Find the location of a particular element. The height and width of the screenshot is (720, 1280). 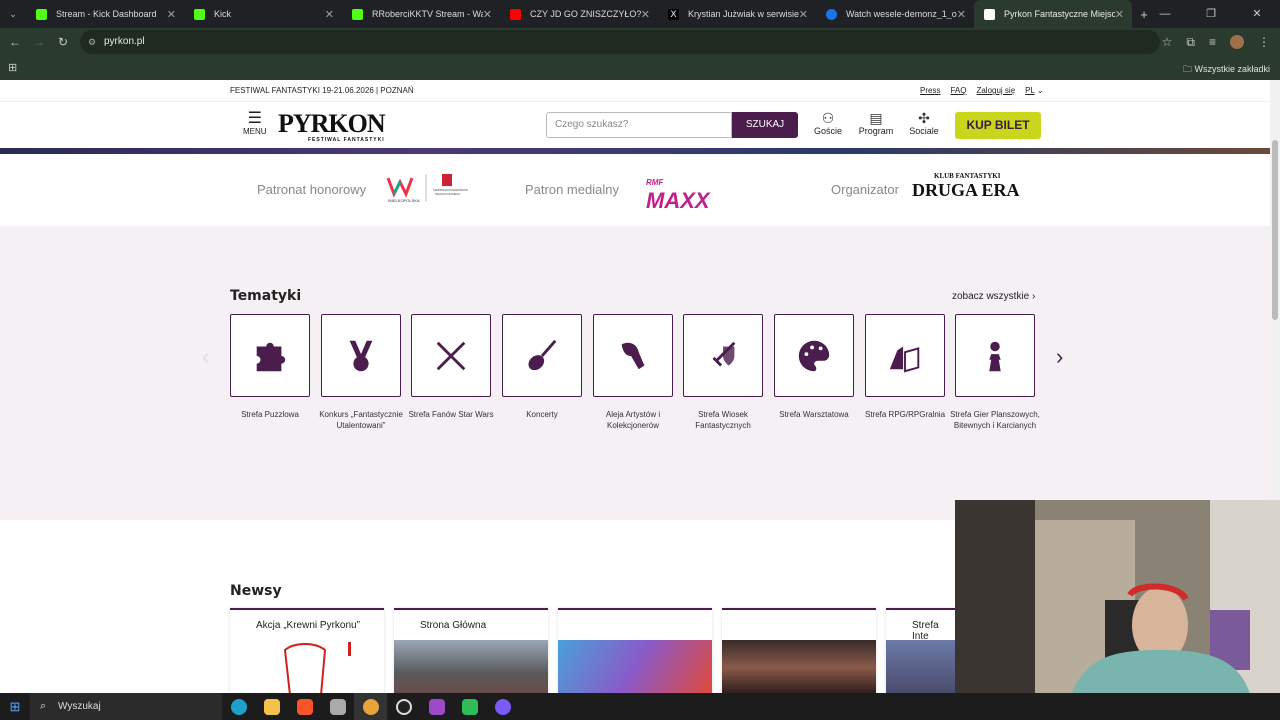

brush-icon is located at coordinates (633, 355).